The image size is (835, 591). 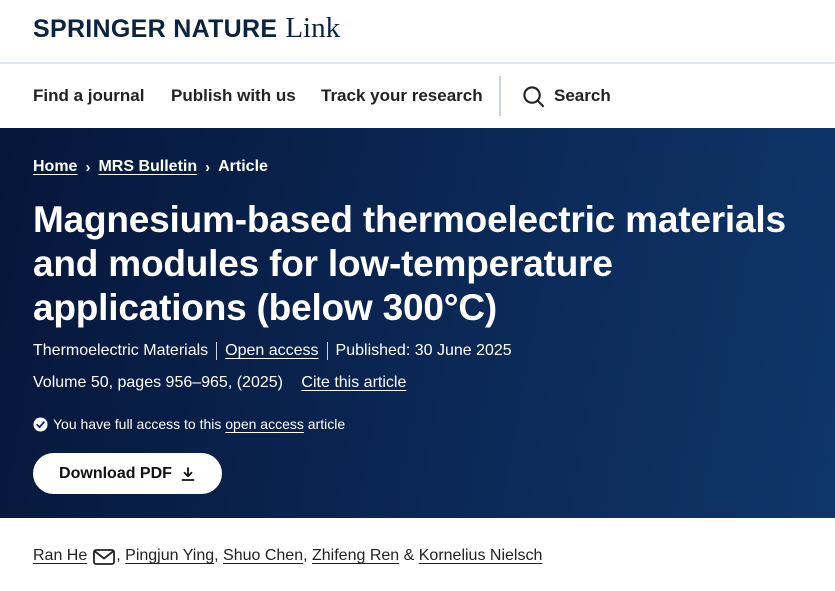 I want to click on author-link: Zhifeng Ren, so click(x=355, y=556).